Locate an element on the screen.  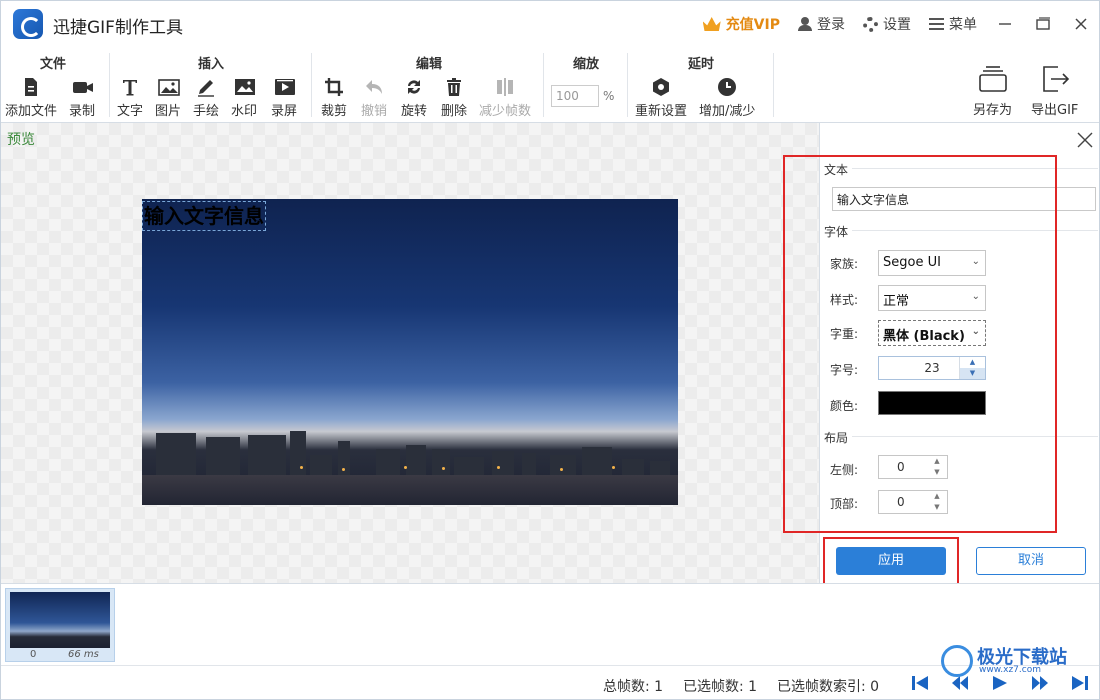
file-group-title: 文件 is located at coordinates (52, 64).